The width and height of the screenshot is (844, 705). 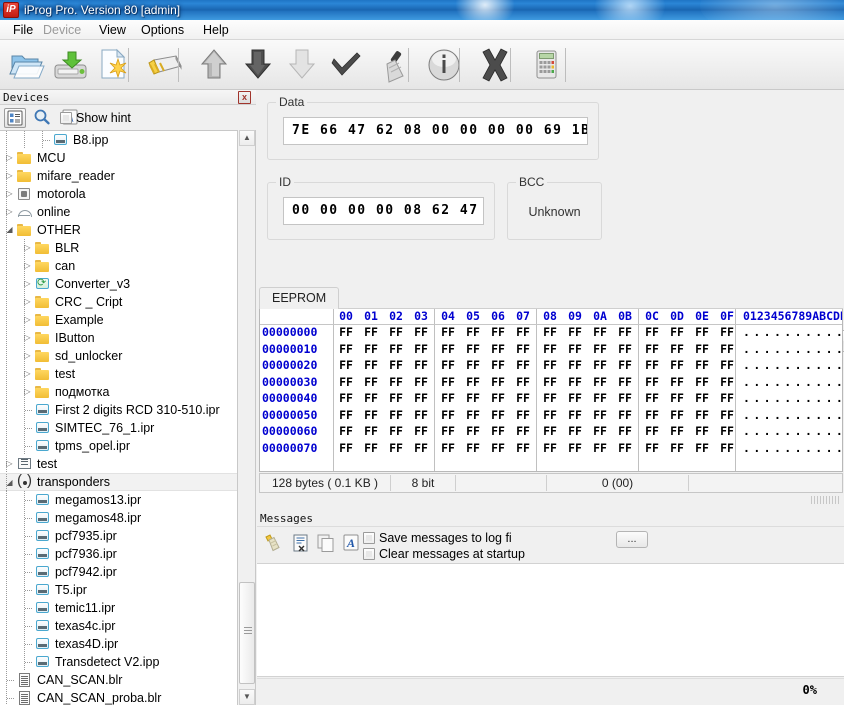 What do you see at coordinates (43, 118) in the screenshot?
I see `search-icon` at bounding box center [43, 118].